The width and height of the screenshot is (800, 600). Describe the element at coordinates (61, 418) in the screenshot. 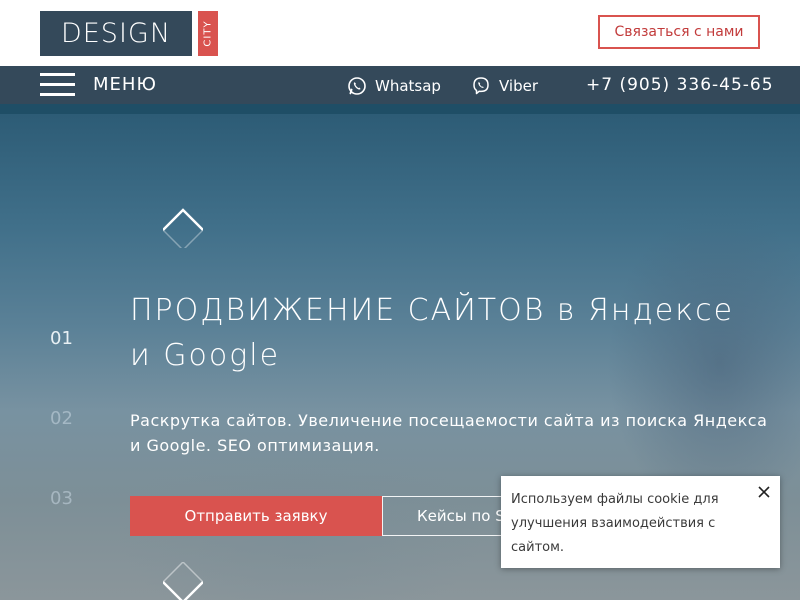

I see `slide-indicator-2: 02` at that location.